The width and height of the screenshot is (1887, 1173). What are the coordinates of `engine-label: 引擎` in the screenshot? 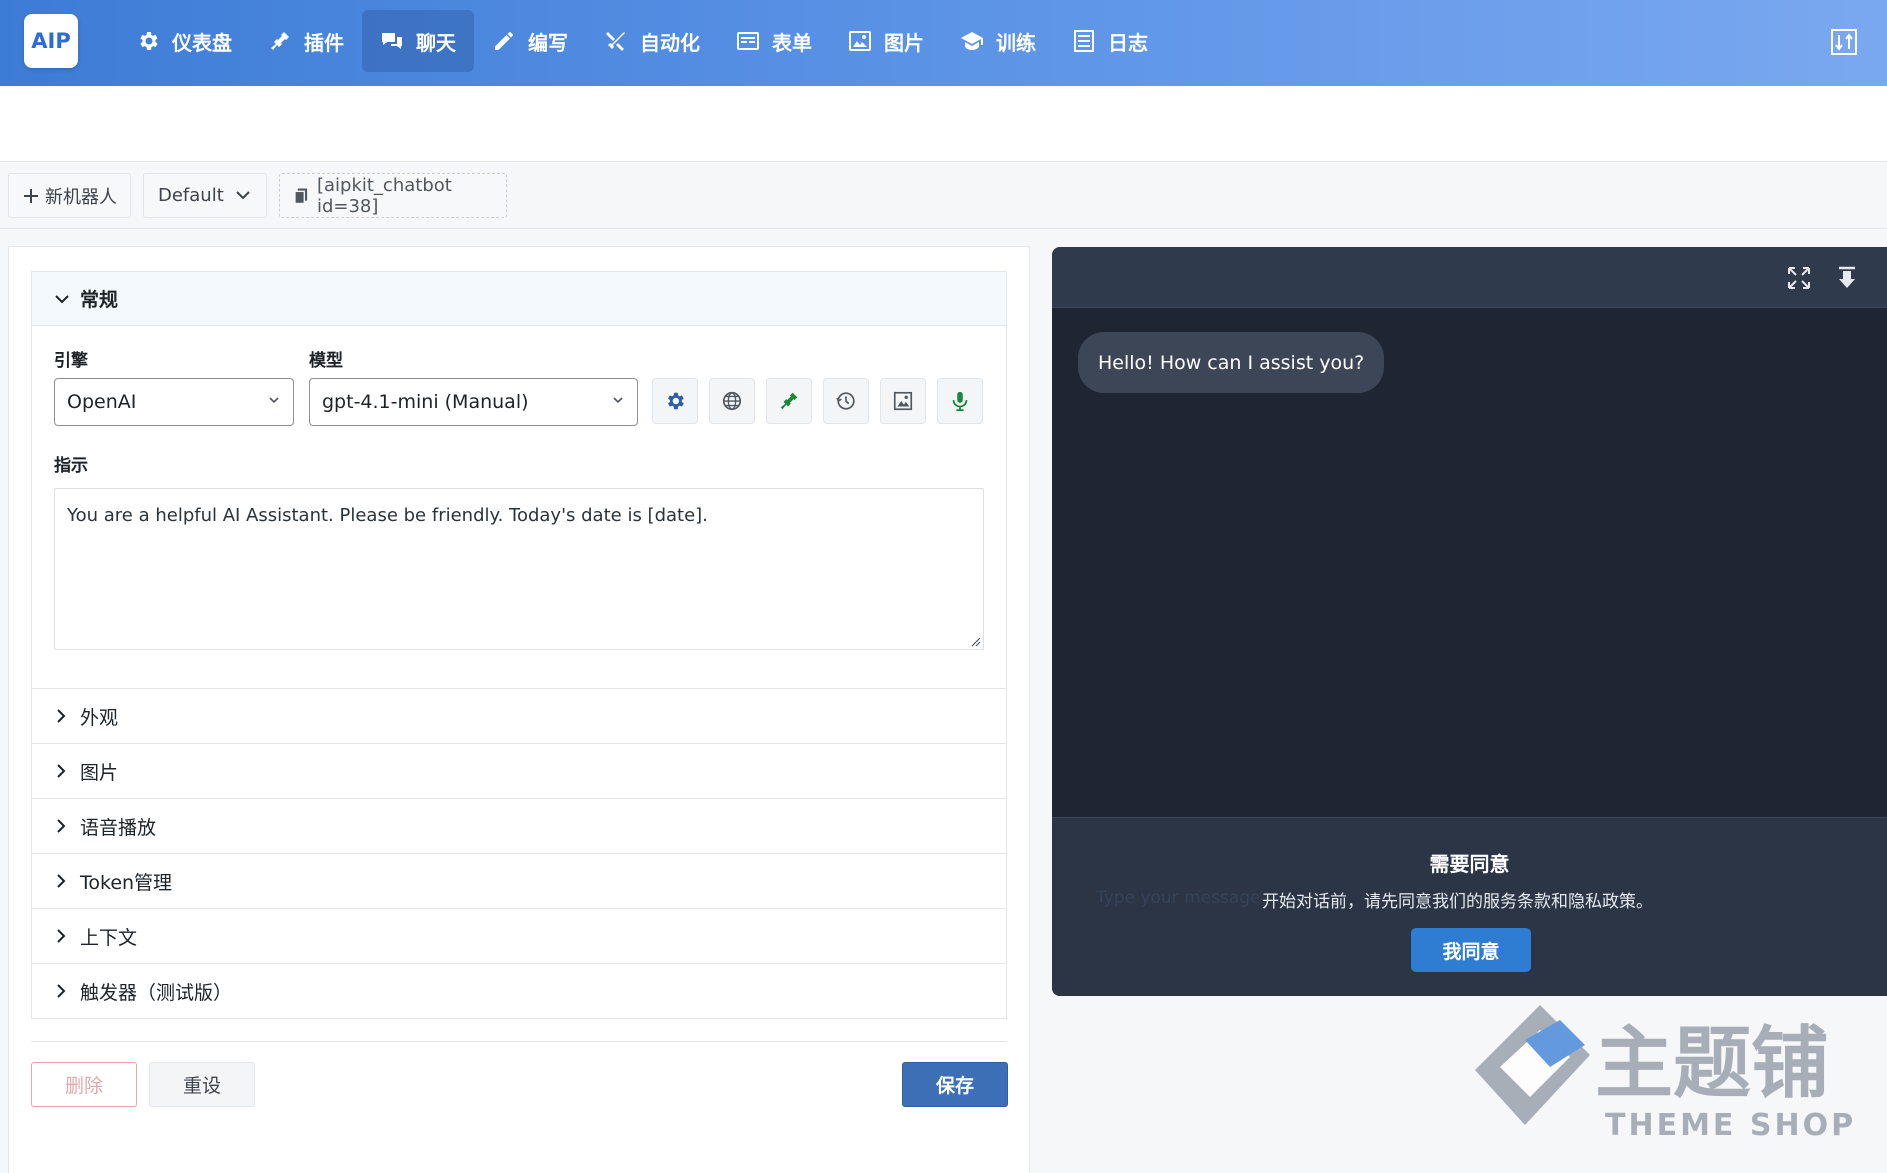 It's located at (71, 361).